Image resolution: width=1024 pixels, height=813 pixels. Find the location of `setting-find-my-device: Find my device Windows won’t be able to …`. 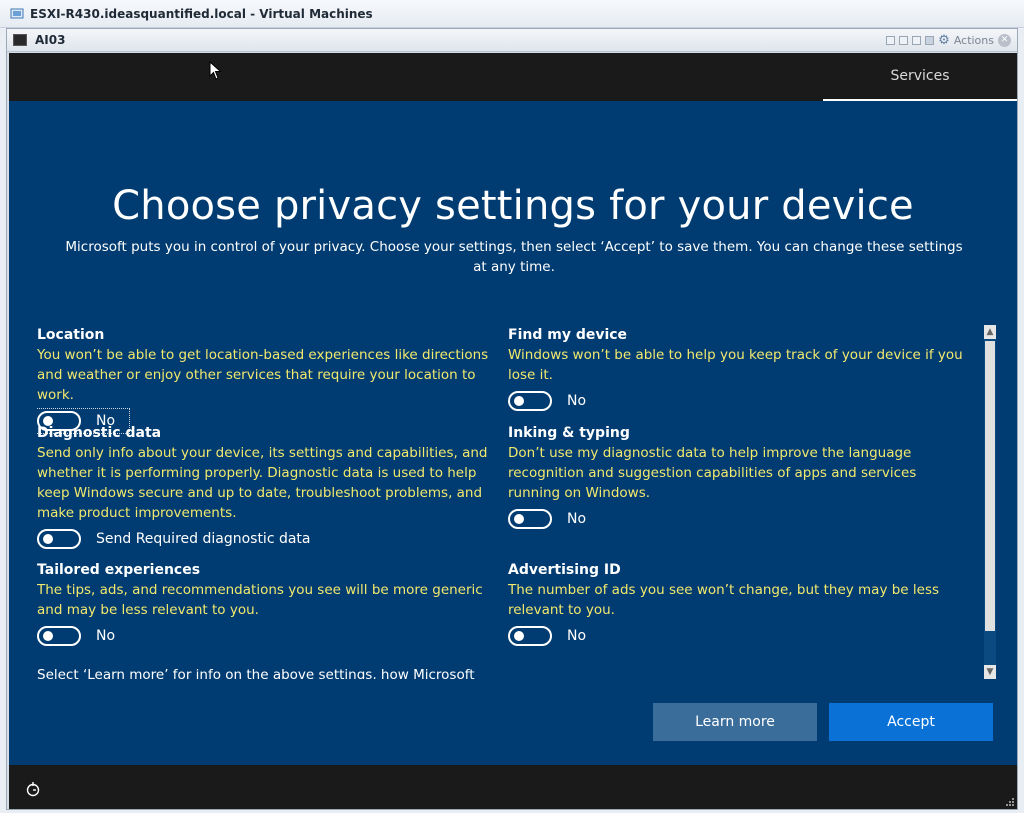

setting-find-my-device: Find my device Windows won’t be able to … is located at coordinates (738, 369).